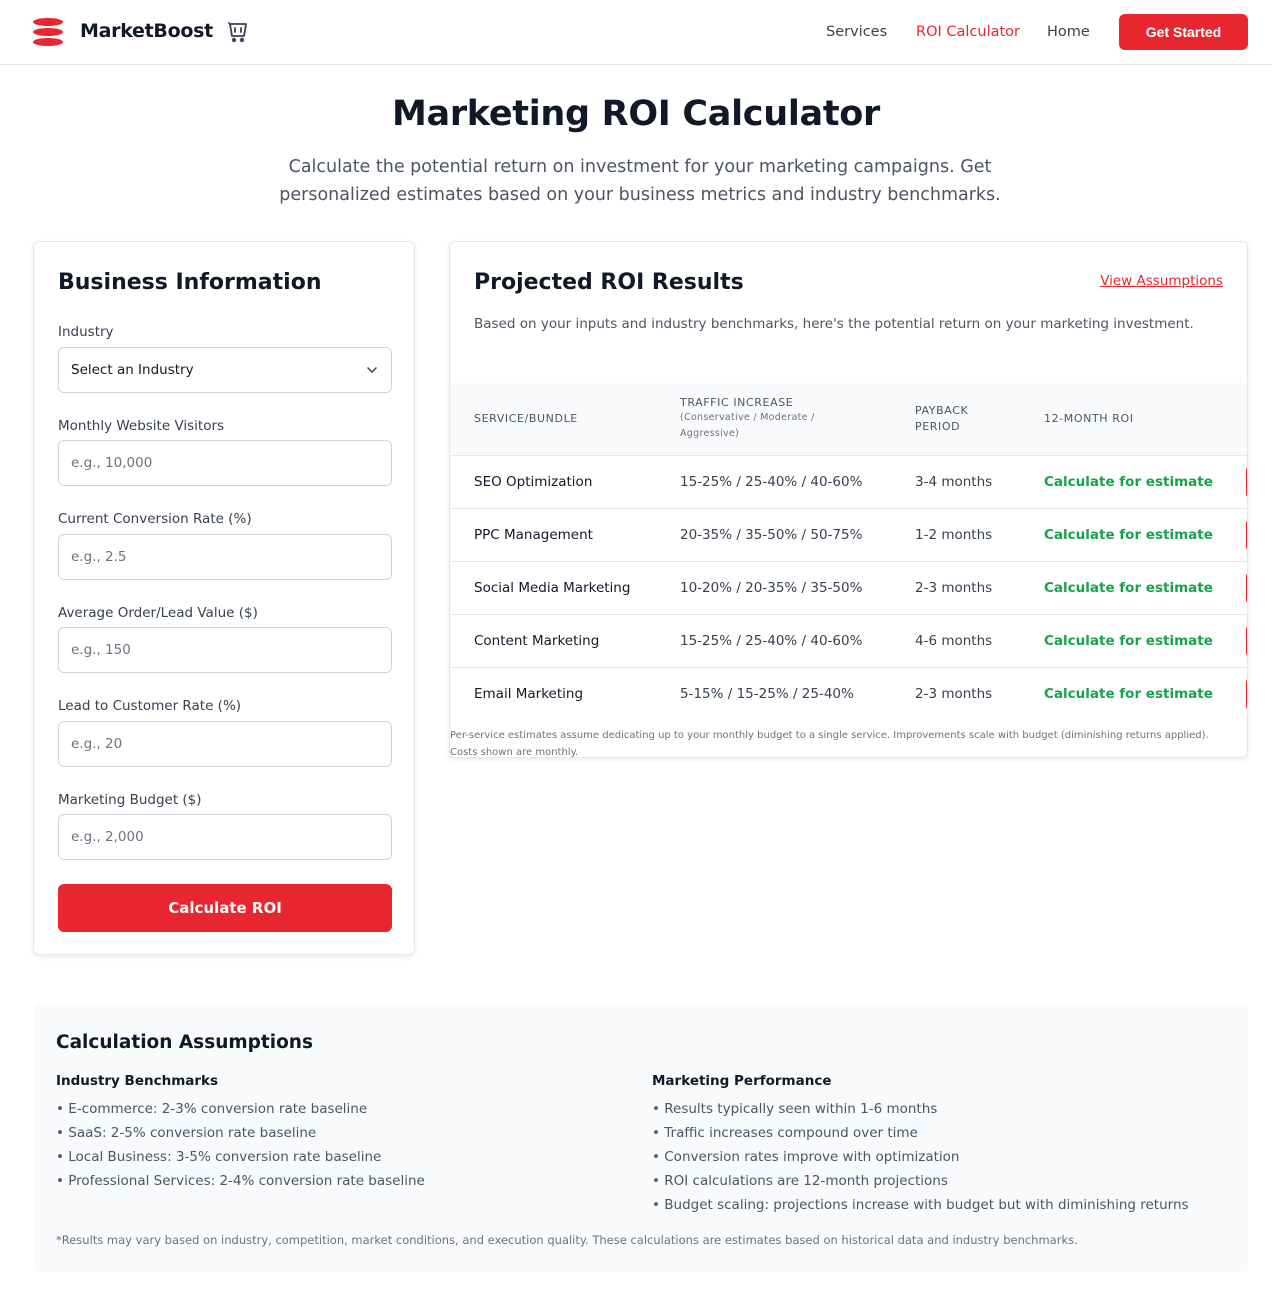  What do you see at coordinates (48, 32) in the screenshot?
I see `logo-icon` at bounding box center [48, 32].